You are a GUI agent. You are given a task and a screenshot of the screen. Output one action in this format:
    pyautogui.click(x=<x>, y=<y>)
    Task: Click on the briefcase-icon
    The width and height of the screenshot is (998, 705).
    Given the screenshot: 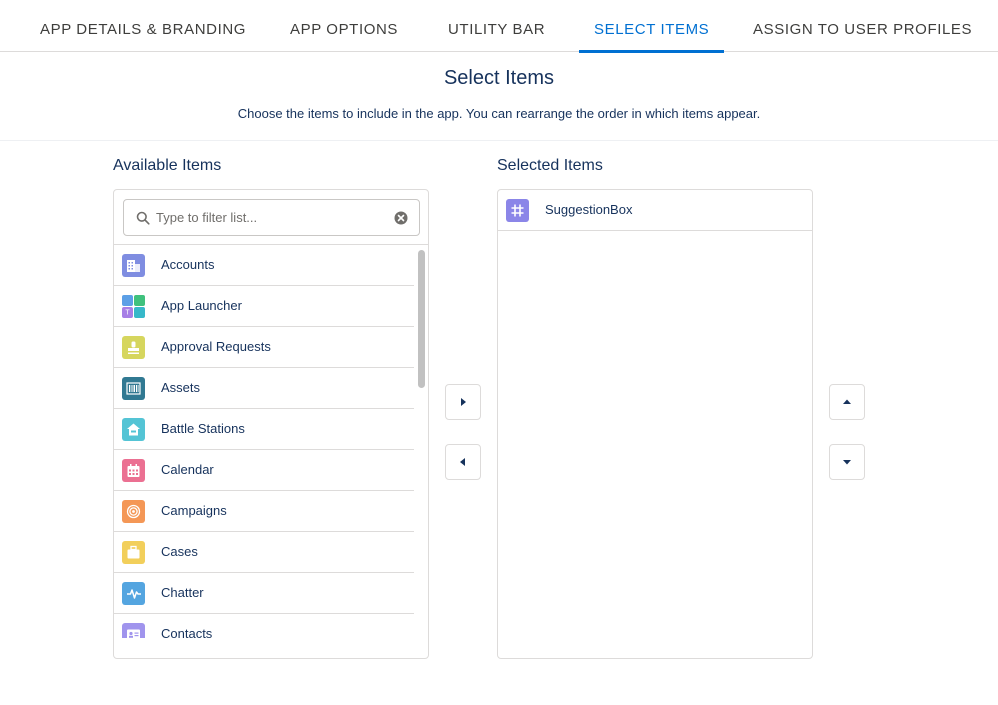 What is the action you would take?
    pyautogui.click(x=133, y=552)
    